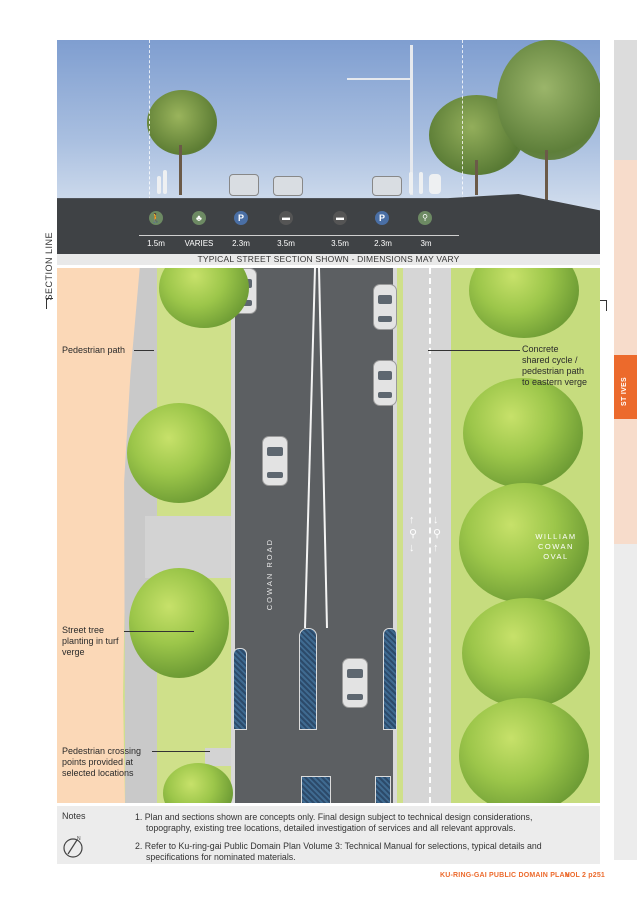 The width and height of the screenshot is (637, 902). What do you see at coordinates (505, 875) in the screenshot?
I see `footer-title: KU-RING-GAI PUBLIC DOMAIN PLAN` at bounding box center [505, 875].